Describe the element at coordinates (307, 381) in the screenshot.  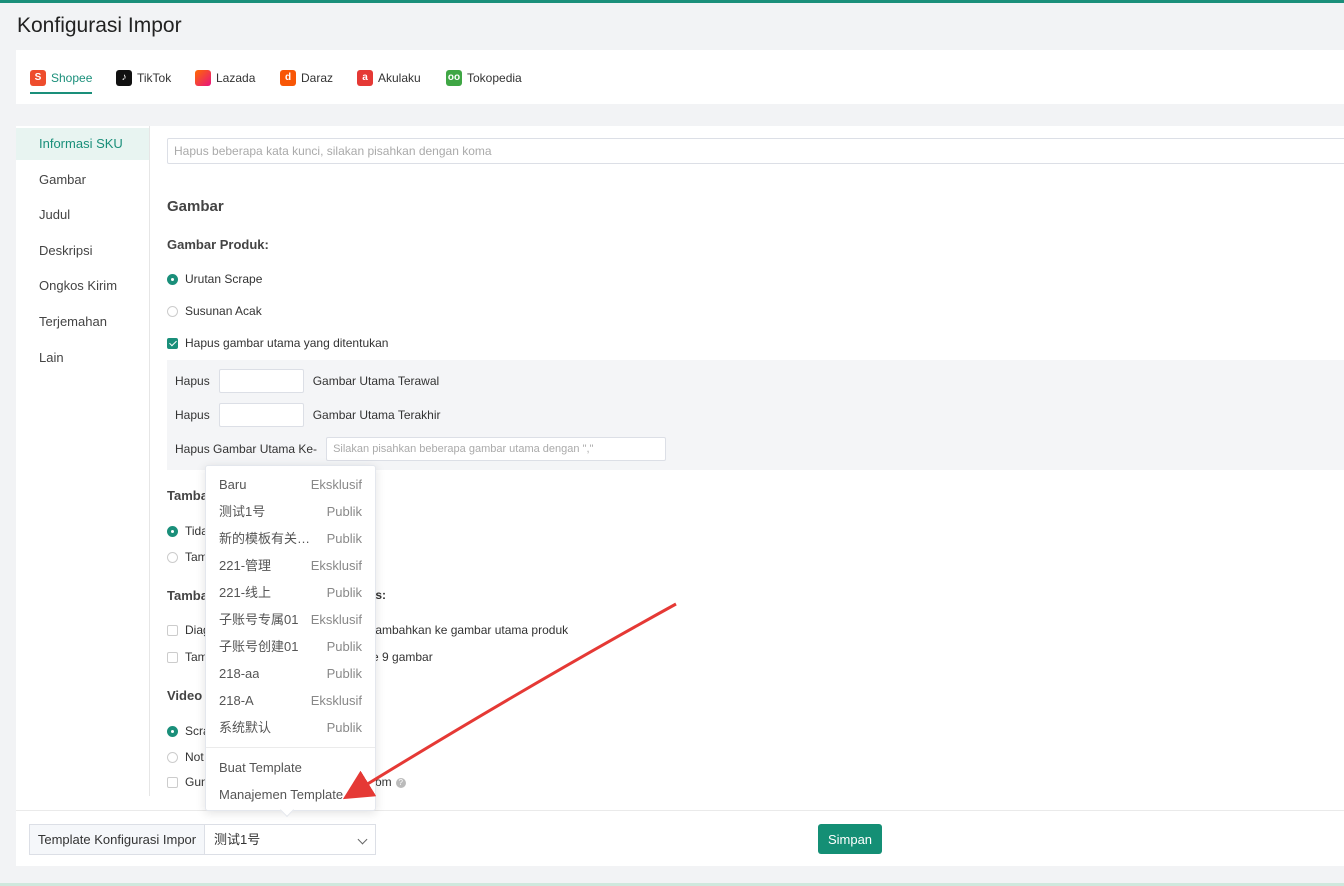
I see `remove-first-row: Hapus Gambar Utama Terawal` at that location.